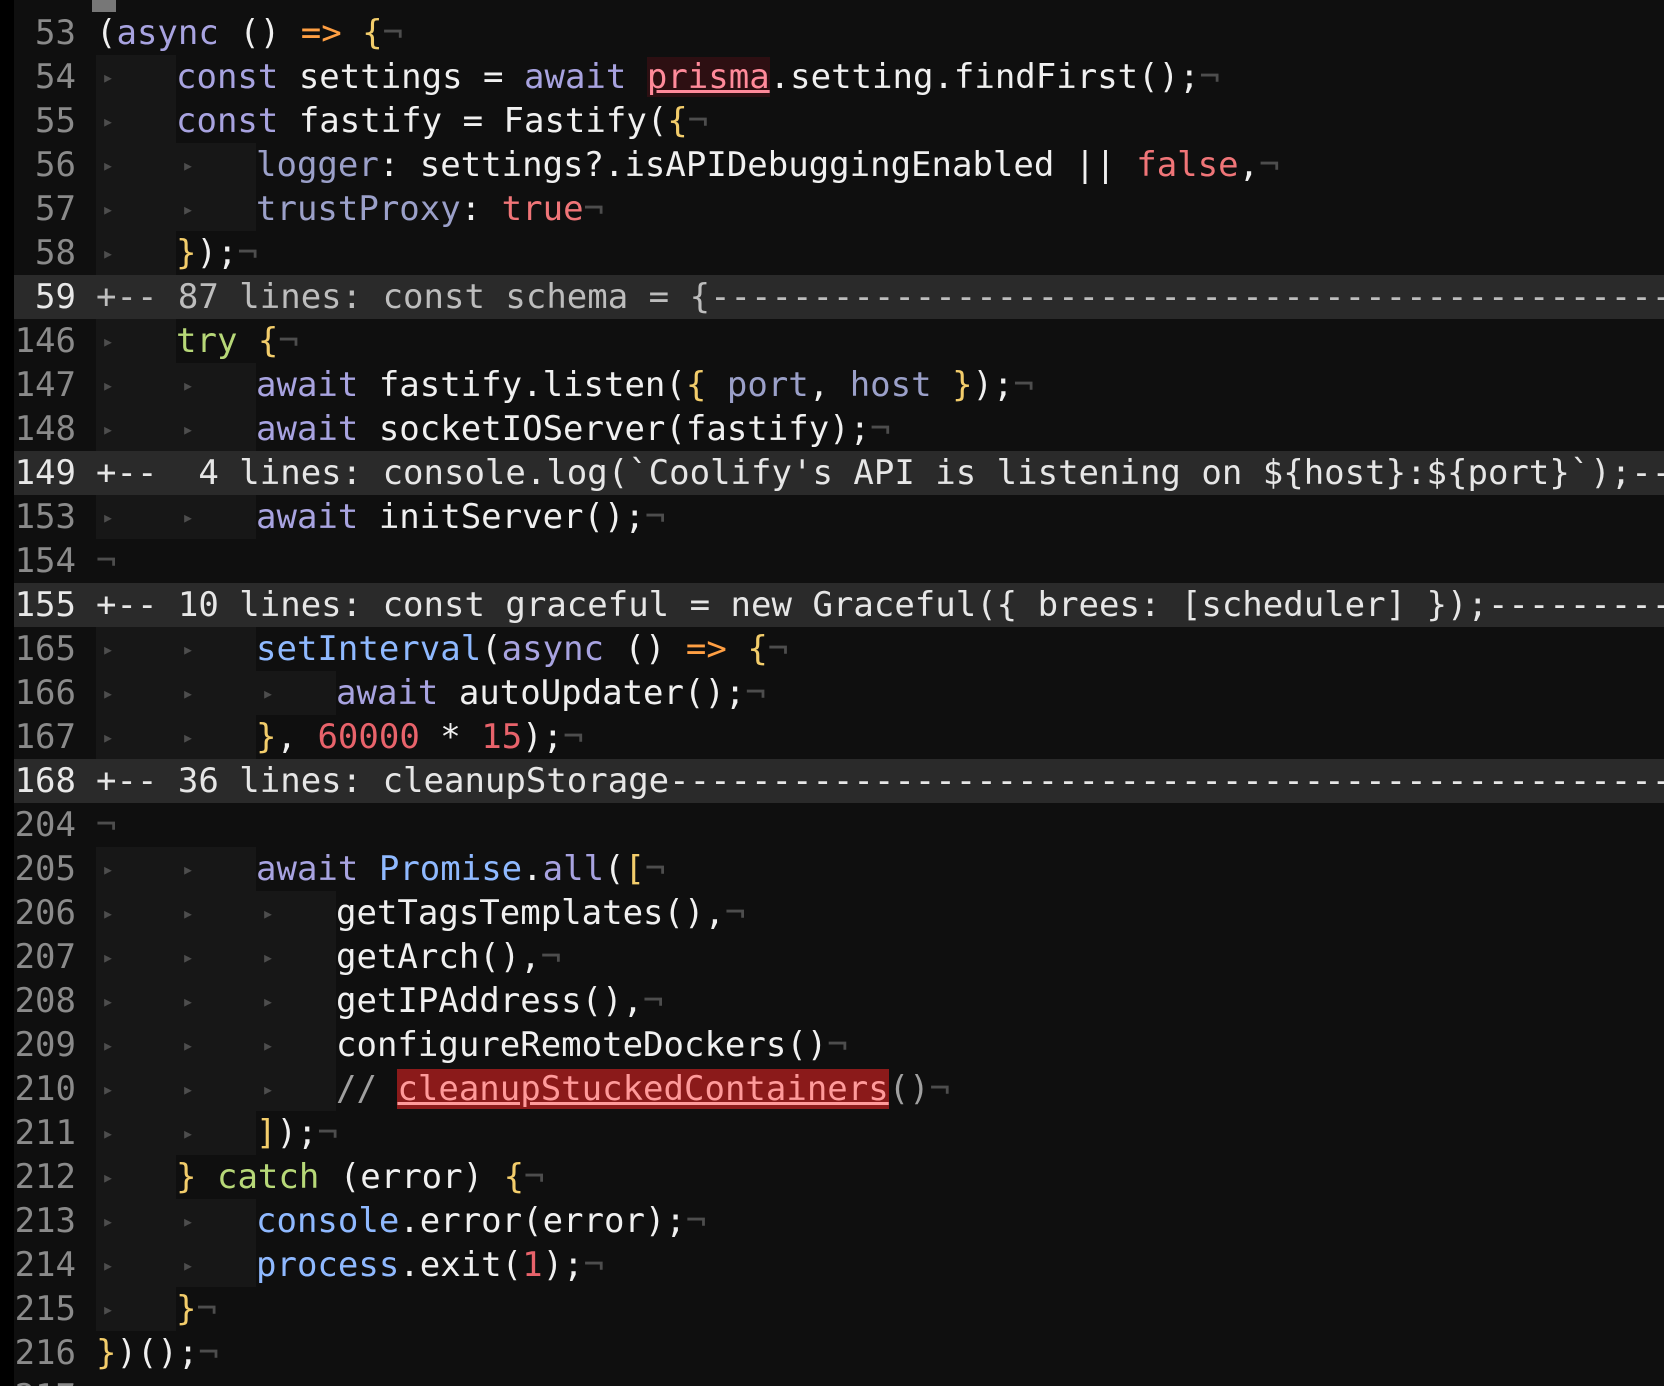 The width and height of the screenshot is (1664, 1386). What do you see at coordinates (297, 737) in the screenshot?
I see `code-token: ,` at bounding box center [297, 737].